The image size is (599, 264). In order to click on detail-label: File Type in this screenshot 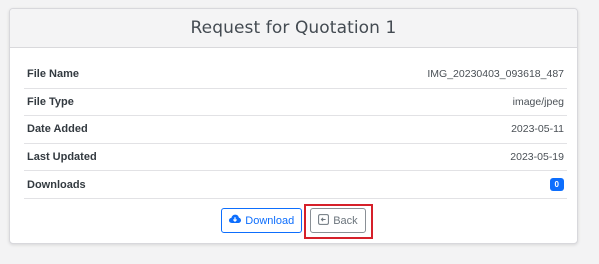, I will do `click(50, 101)`.